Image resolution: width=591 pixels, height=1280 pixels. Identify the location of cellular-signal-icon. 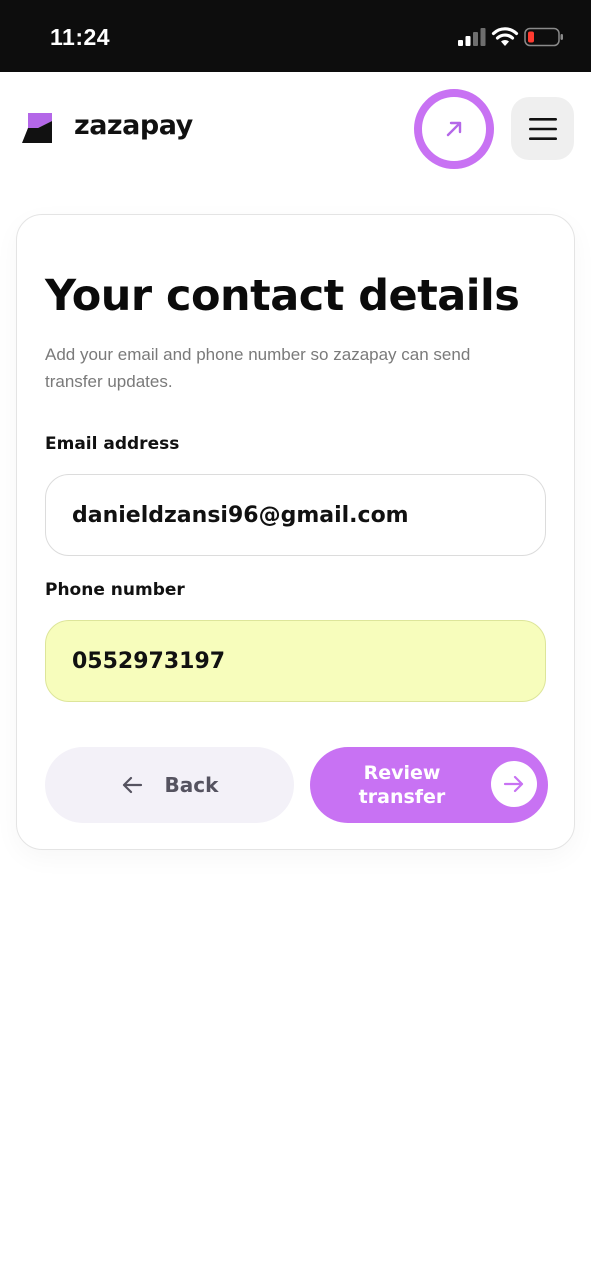
(472, 37).